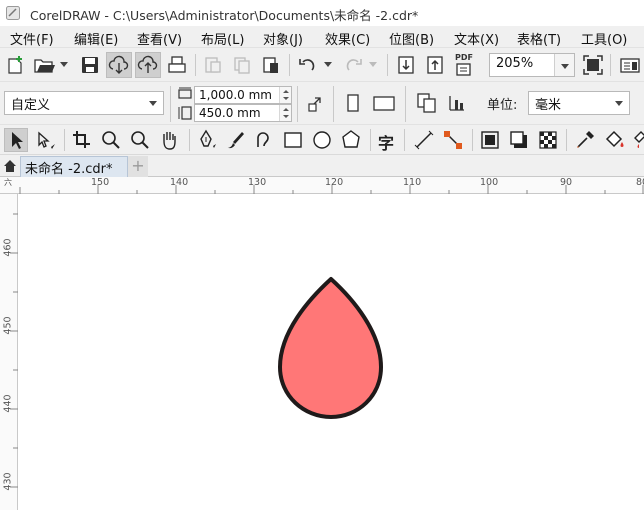 This screenshot has height=510, width=644. I want to click on artistic-media-icon, so click(235, 140).